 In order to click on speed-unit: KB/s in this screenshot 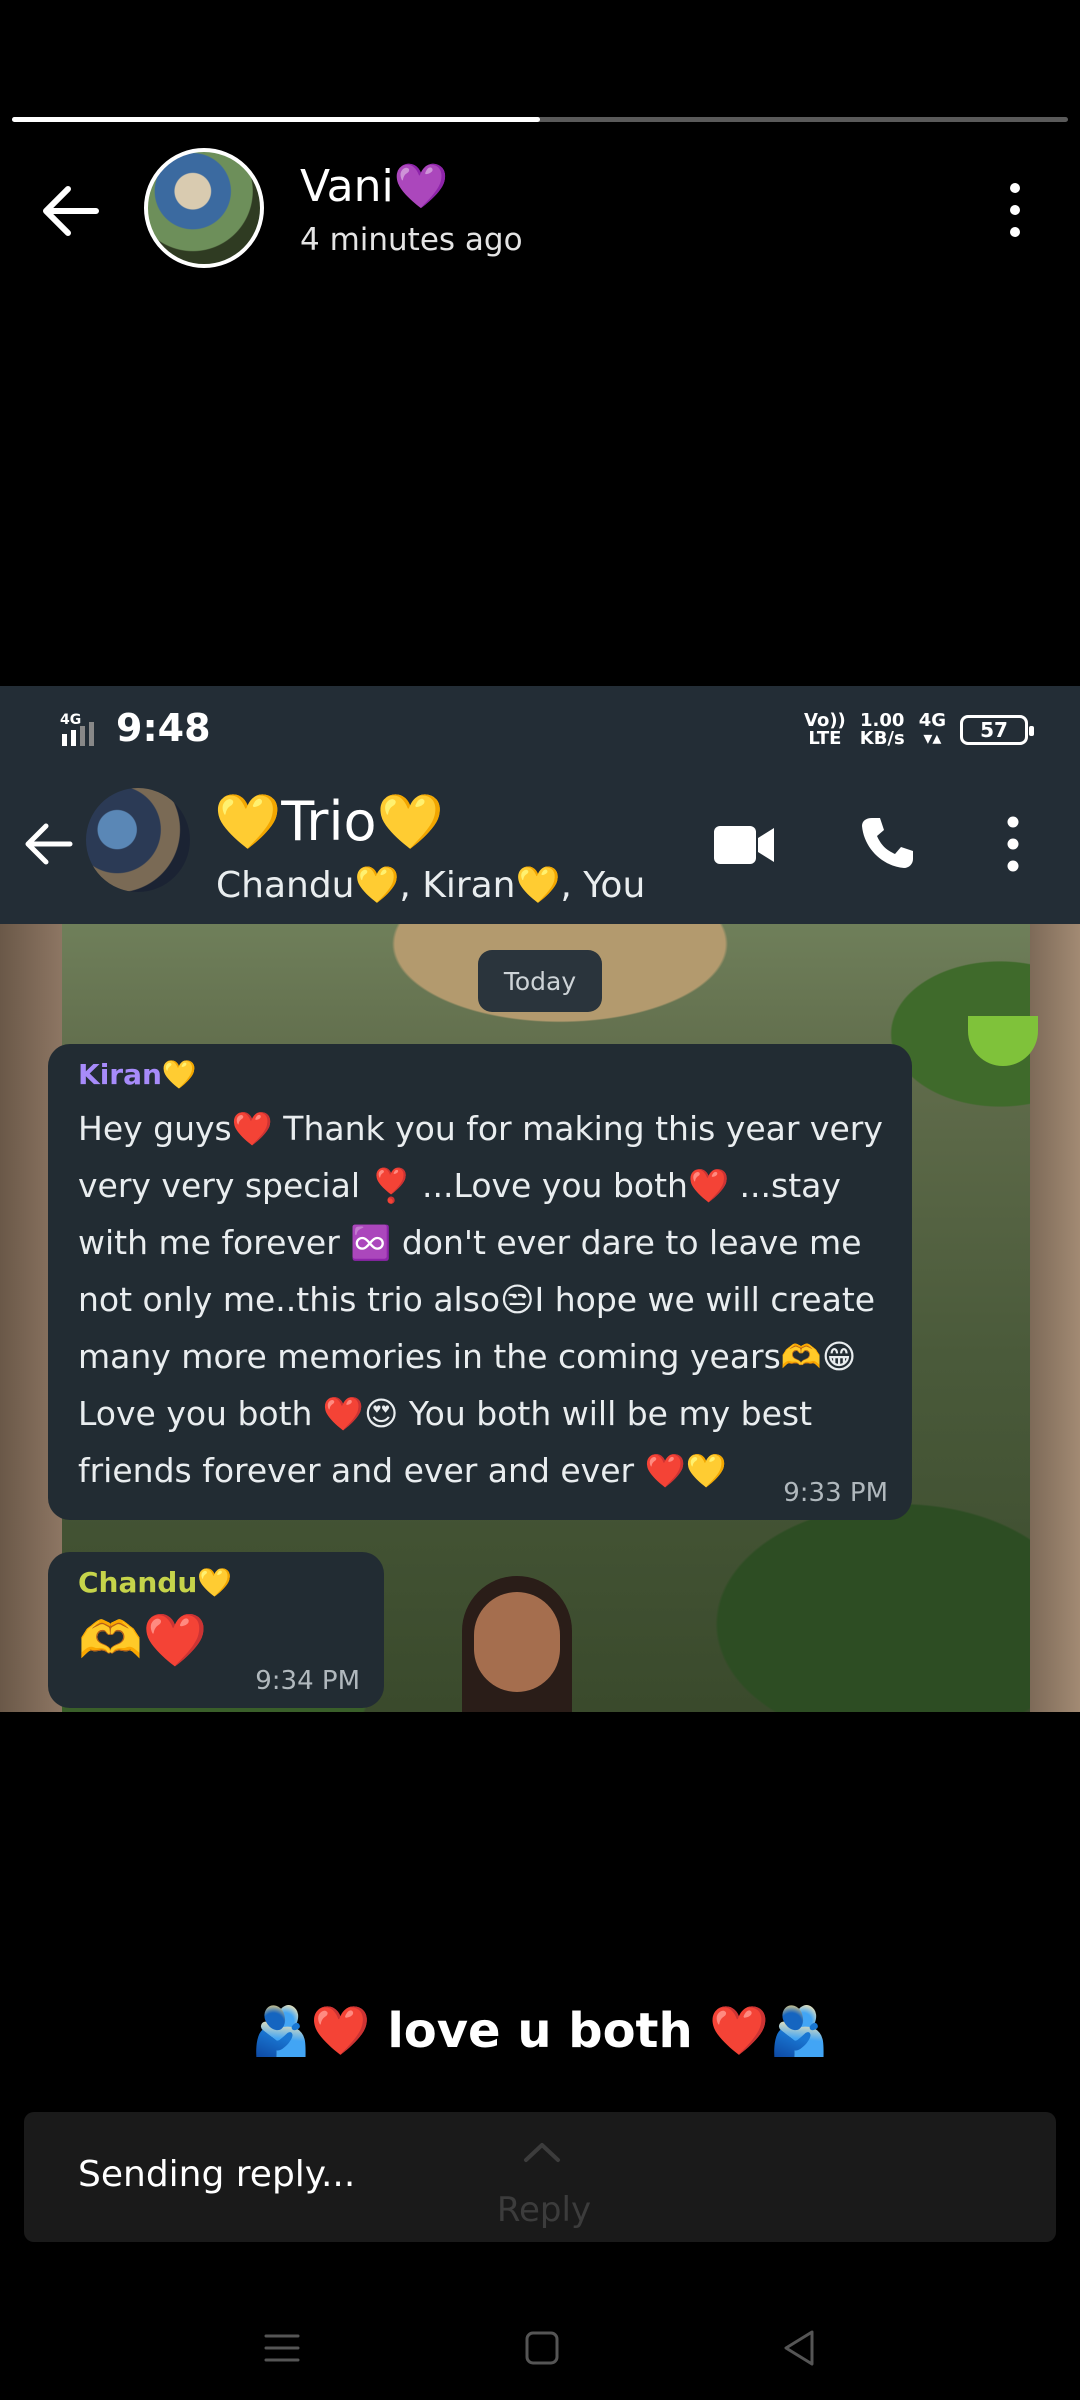, I will do `click(882, 738)`.